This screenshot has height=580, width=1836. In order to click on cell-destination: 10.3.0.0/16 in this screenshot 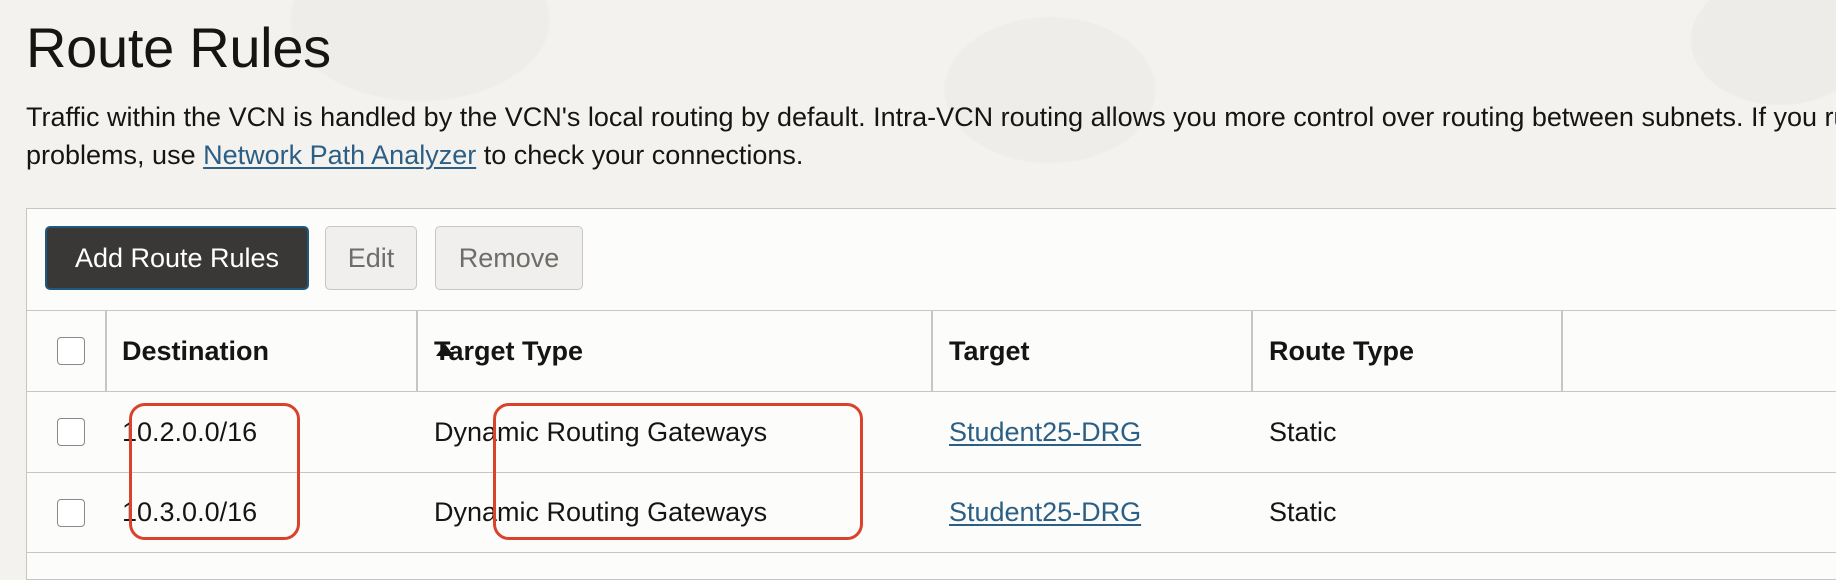, I will do `click(190, 512)`.